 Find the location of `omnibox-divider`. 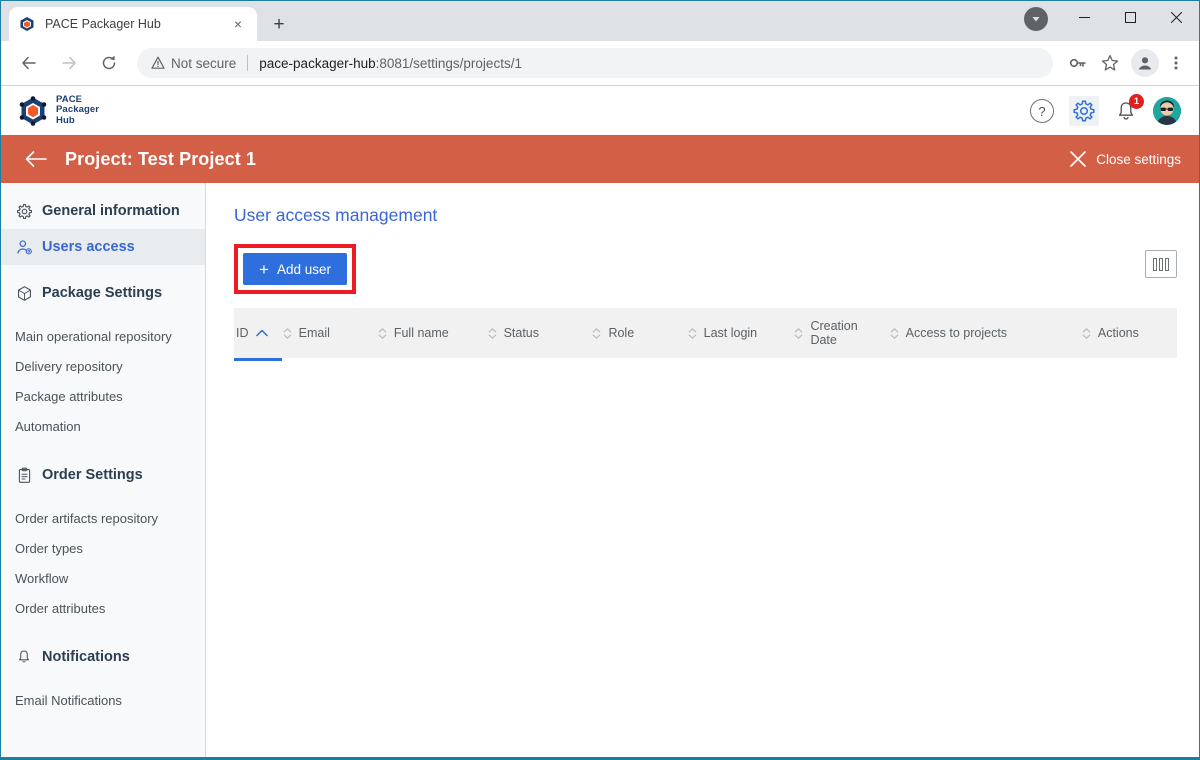

omnibox-divider is located at coordinates (248, 63).